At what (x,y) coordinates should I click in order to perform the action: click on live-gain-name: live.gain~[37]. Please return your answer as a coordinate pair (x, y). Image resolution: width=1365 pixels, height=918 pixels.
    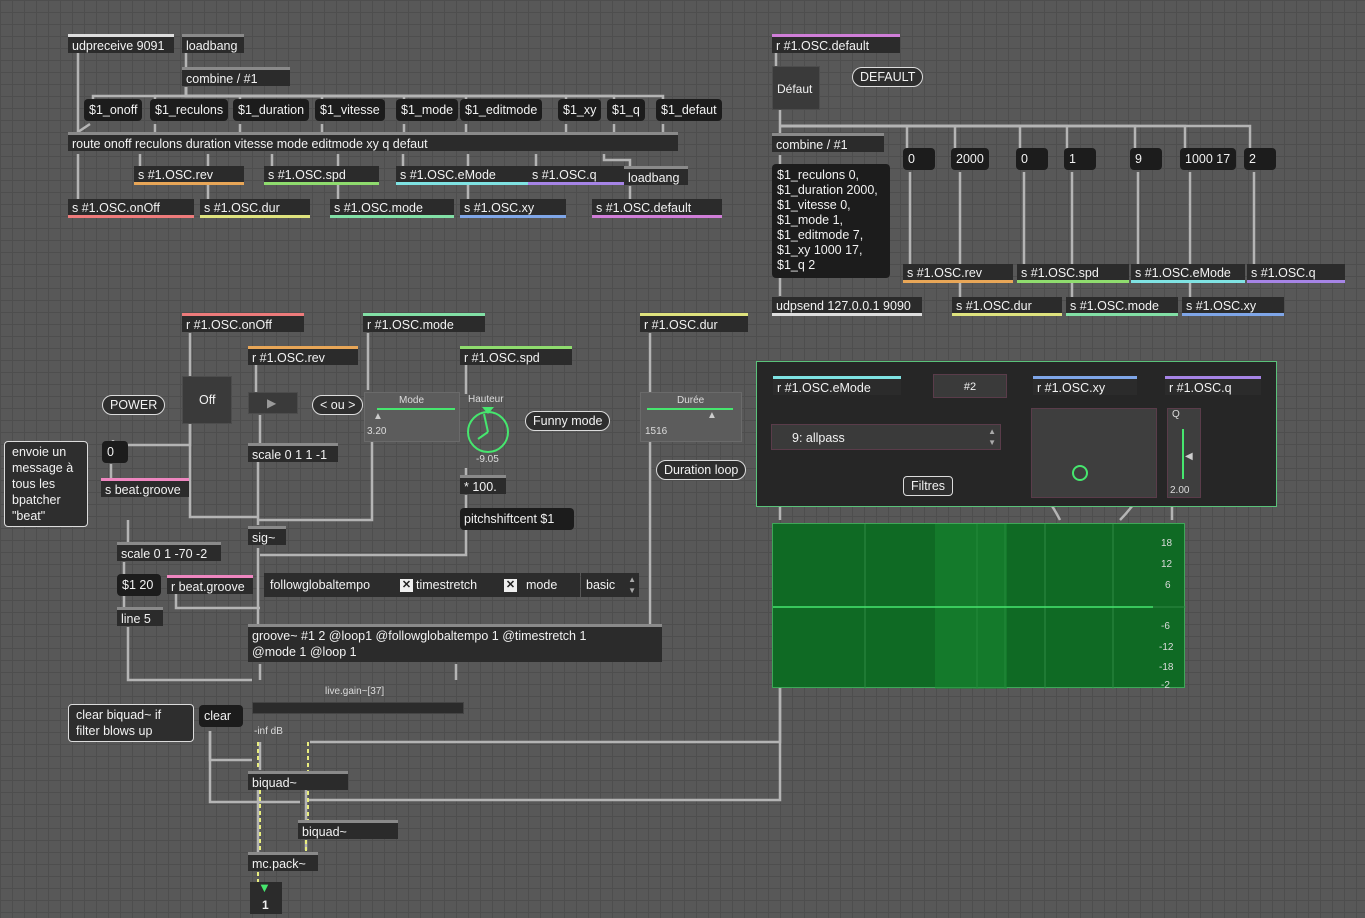
    Looking at the image, I should click on (355, 691).